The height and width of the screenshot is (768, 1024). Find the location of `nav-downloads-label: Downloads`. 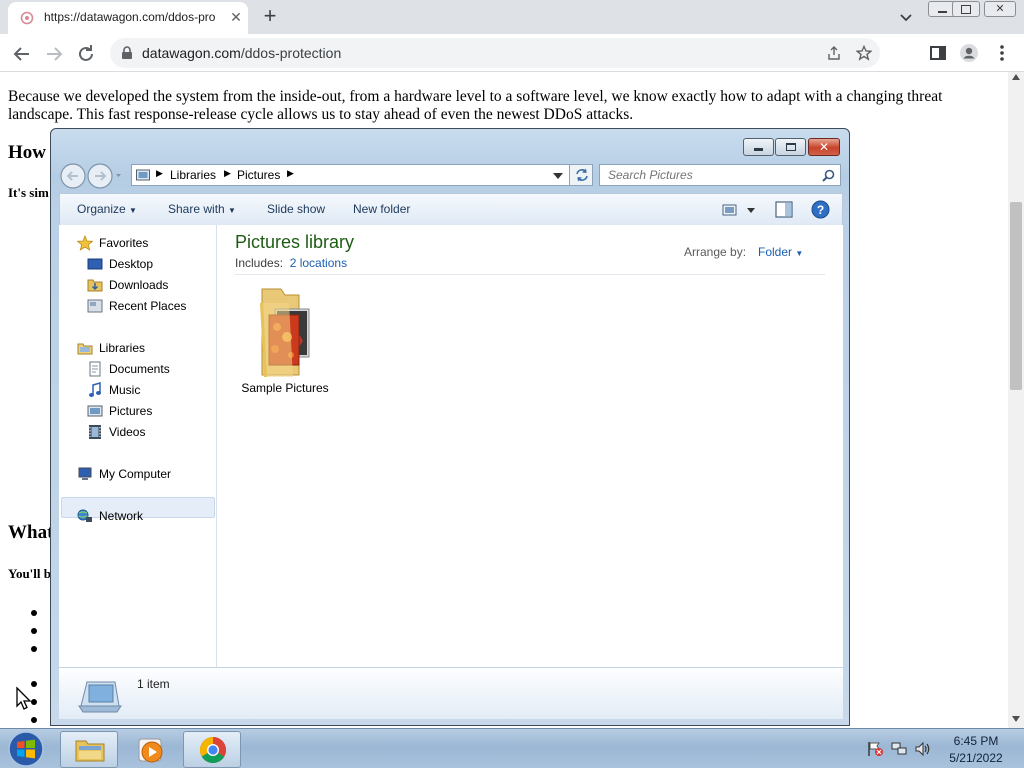

nav-downloads-label: Downloads is located at coordinates (139, 285).